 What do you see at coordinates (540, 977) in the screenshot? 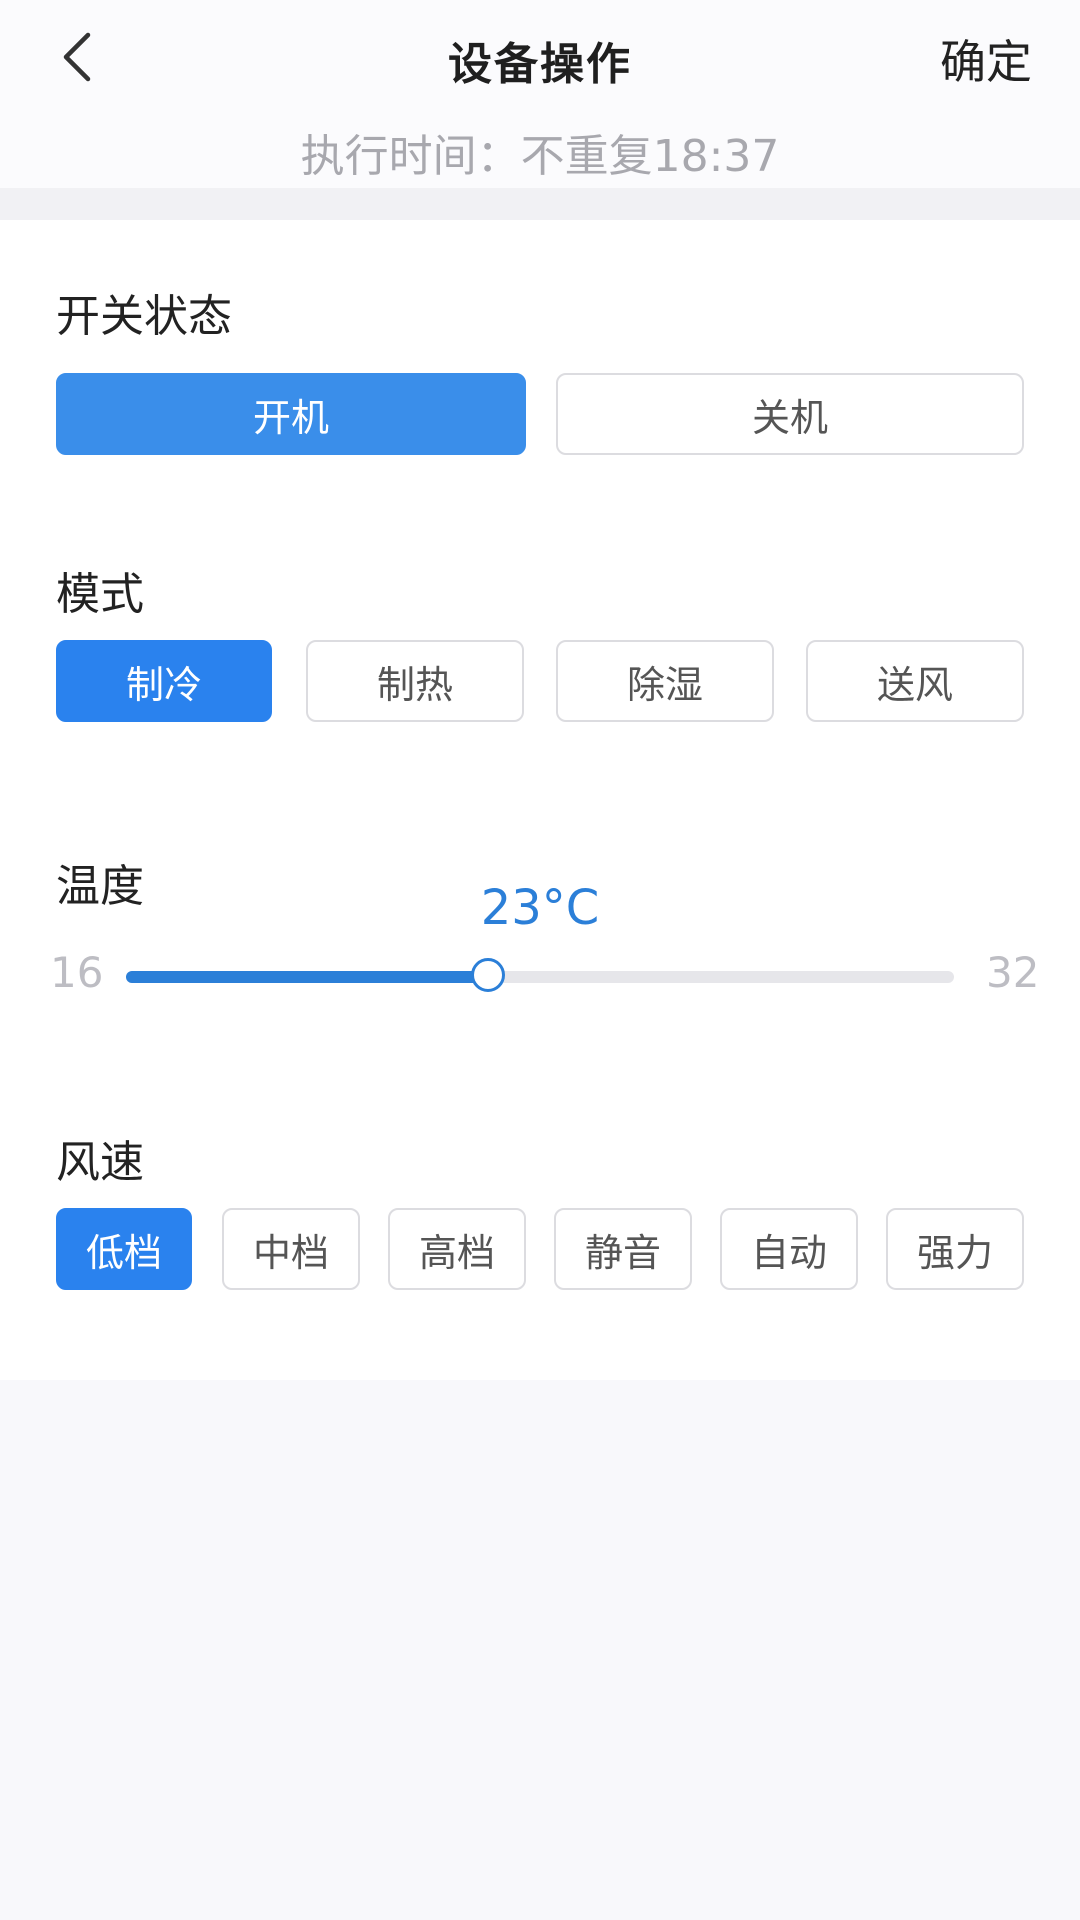
I see `temperature-slider-track` at bounding box center [540, 977].